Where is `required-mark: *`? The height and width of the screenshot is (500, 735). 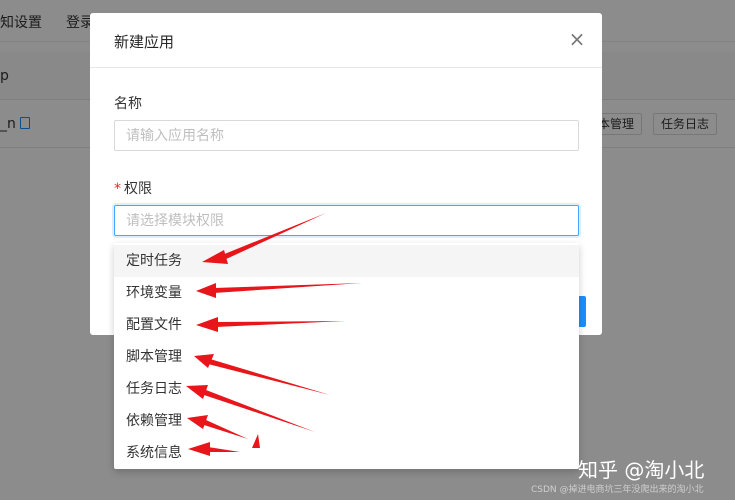
required-mark: * is located at coordinates (117, 189).